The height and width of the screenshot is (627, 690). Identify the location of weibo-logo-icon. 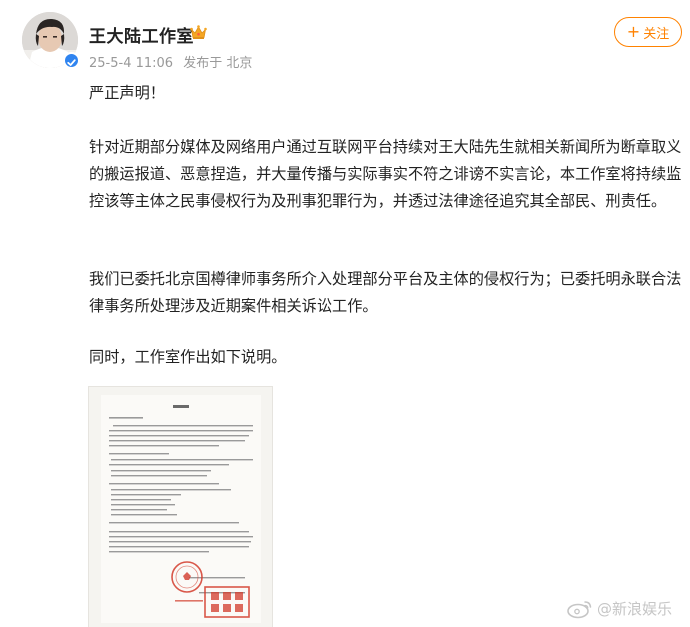
(579, 609).